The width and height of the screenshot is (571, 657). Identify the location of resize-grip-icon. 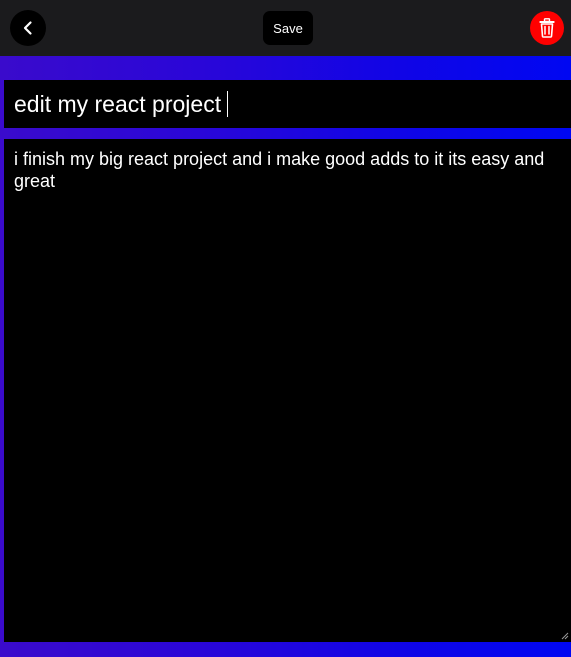
(565, 636).